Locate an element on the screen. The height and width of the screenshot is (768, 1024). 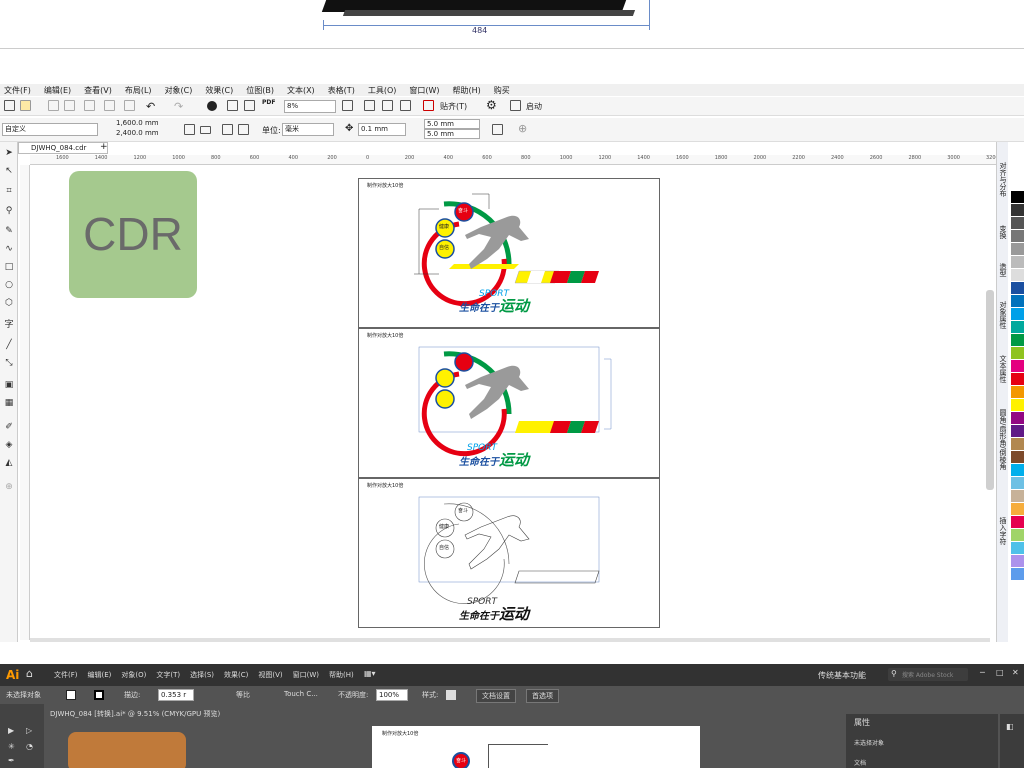
page-1: 制作对放大10倍 奋斗 健康 自信 SPORT 生命在于运动 is located at coordinates (509, 253).